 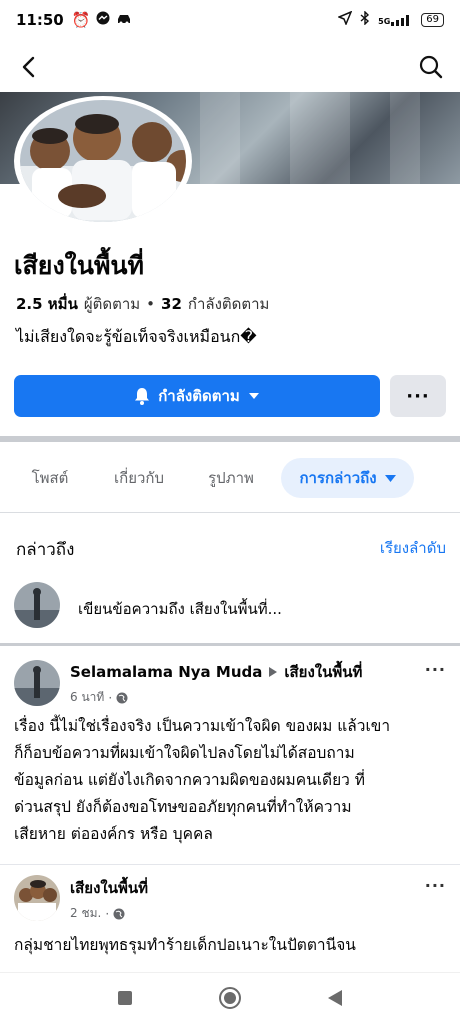 I want to click on bluetooth-icon, so click(x=365, y=19).